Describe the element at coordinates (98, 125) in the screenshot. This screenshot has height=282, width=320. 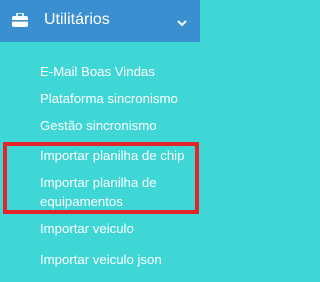
I see `menu-item-gestao-sincronismo: Gestão sincronismo` at that location.